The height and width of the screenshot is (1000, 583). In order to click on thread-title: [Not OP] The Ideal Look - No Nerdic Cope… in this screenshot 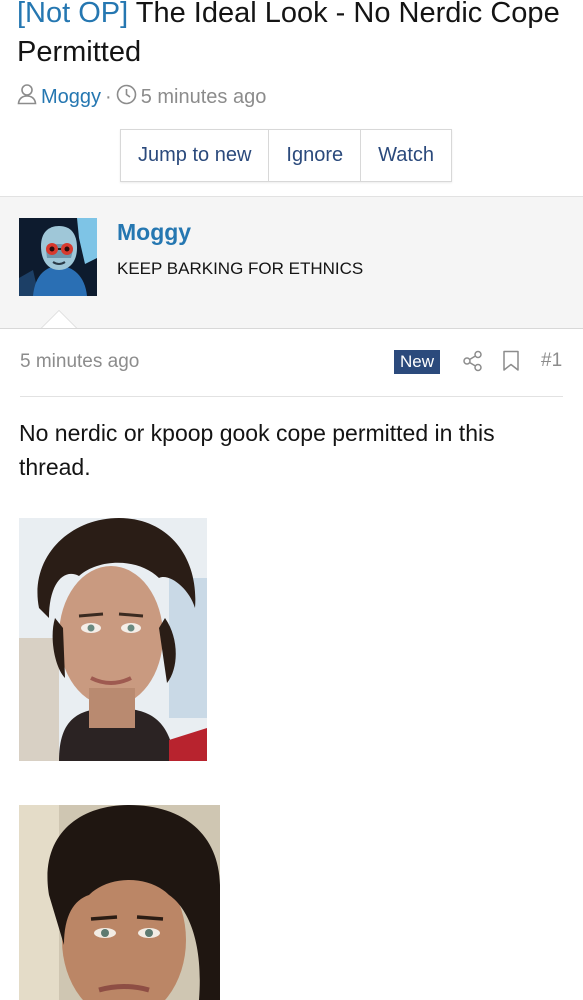, I will do `click(297, 36)`.